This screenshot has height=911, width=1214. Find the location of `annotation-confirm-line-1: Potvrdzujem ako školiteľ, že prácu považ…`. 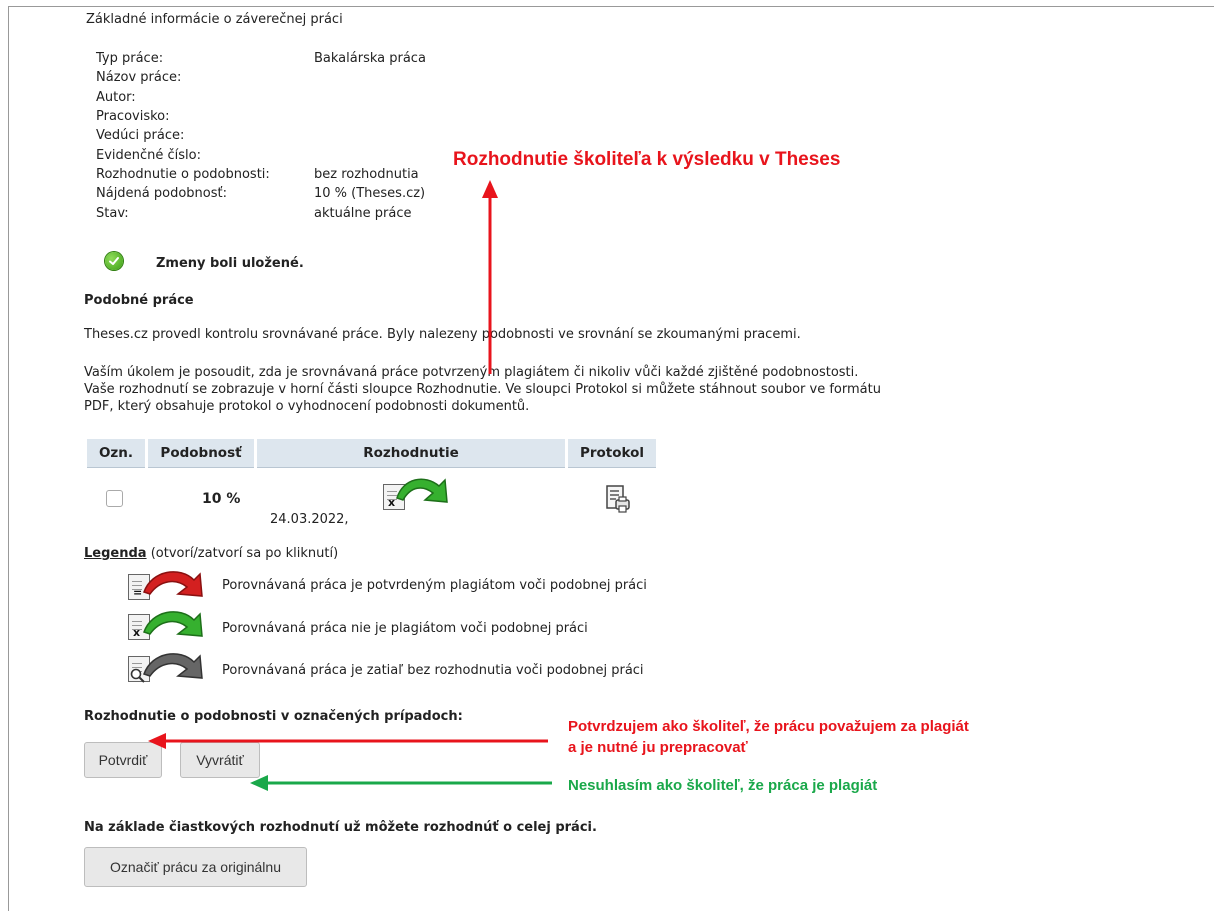

annotation-confirm-line-1: Potvrdzujem ako školiteľ, že prácu považ… is located at coordinates (768, 726).